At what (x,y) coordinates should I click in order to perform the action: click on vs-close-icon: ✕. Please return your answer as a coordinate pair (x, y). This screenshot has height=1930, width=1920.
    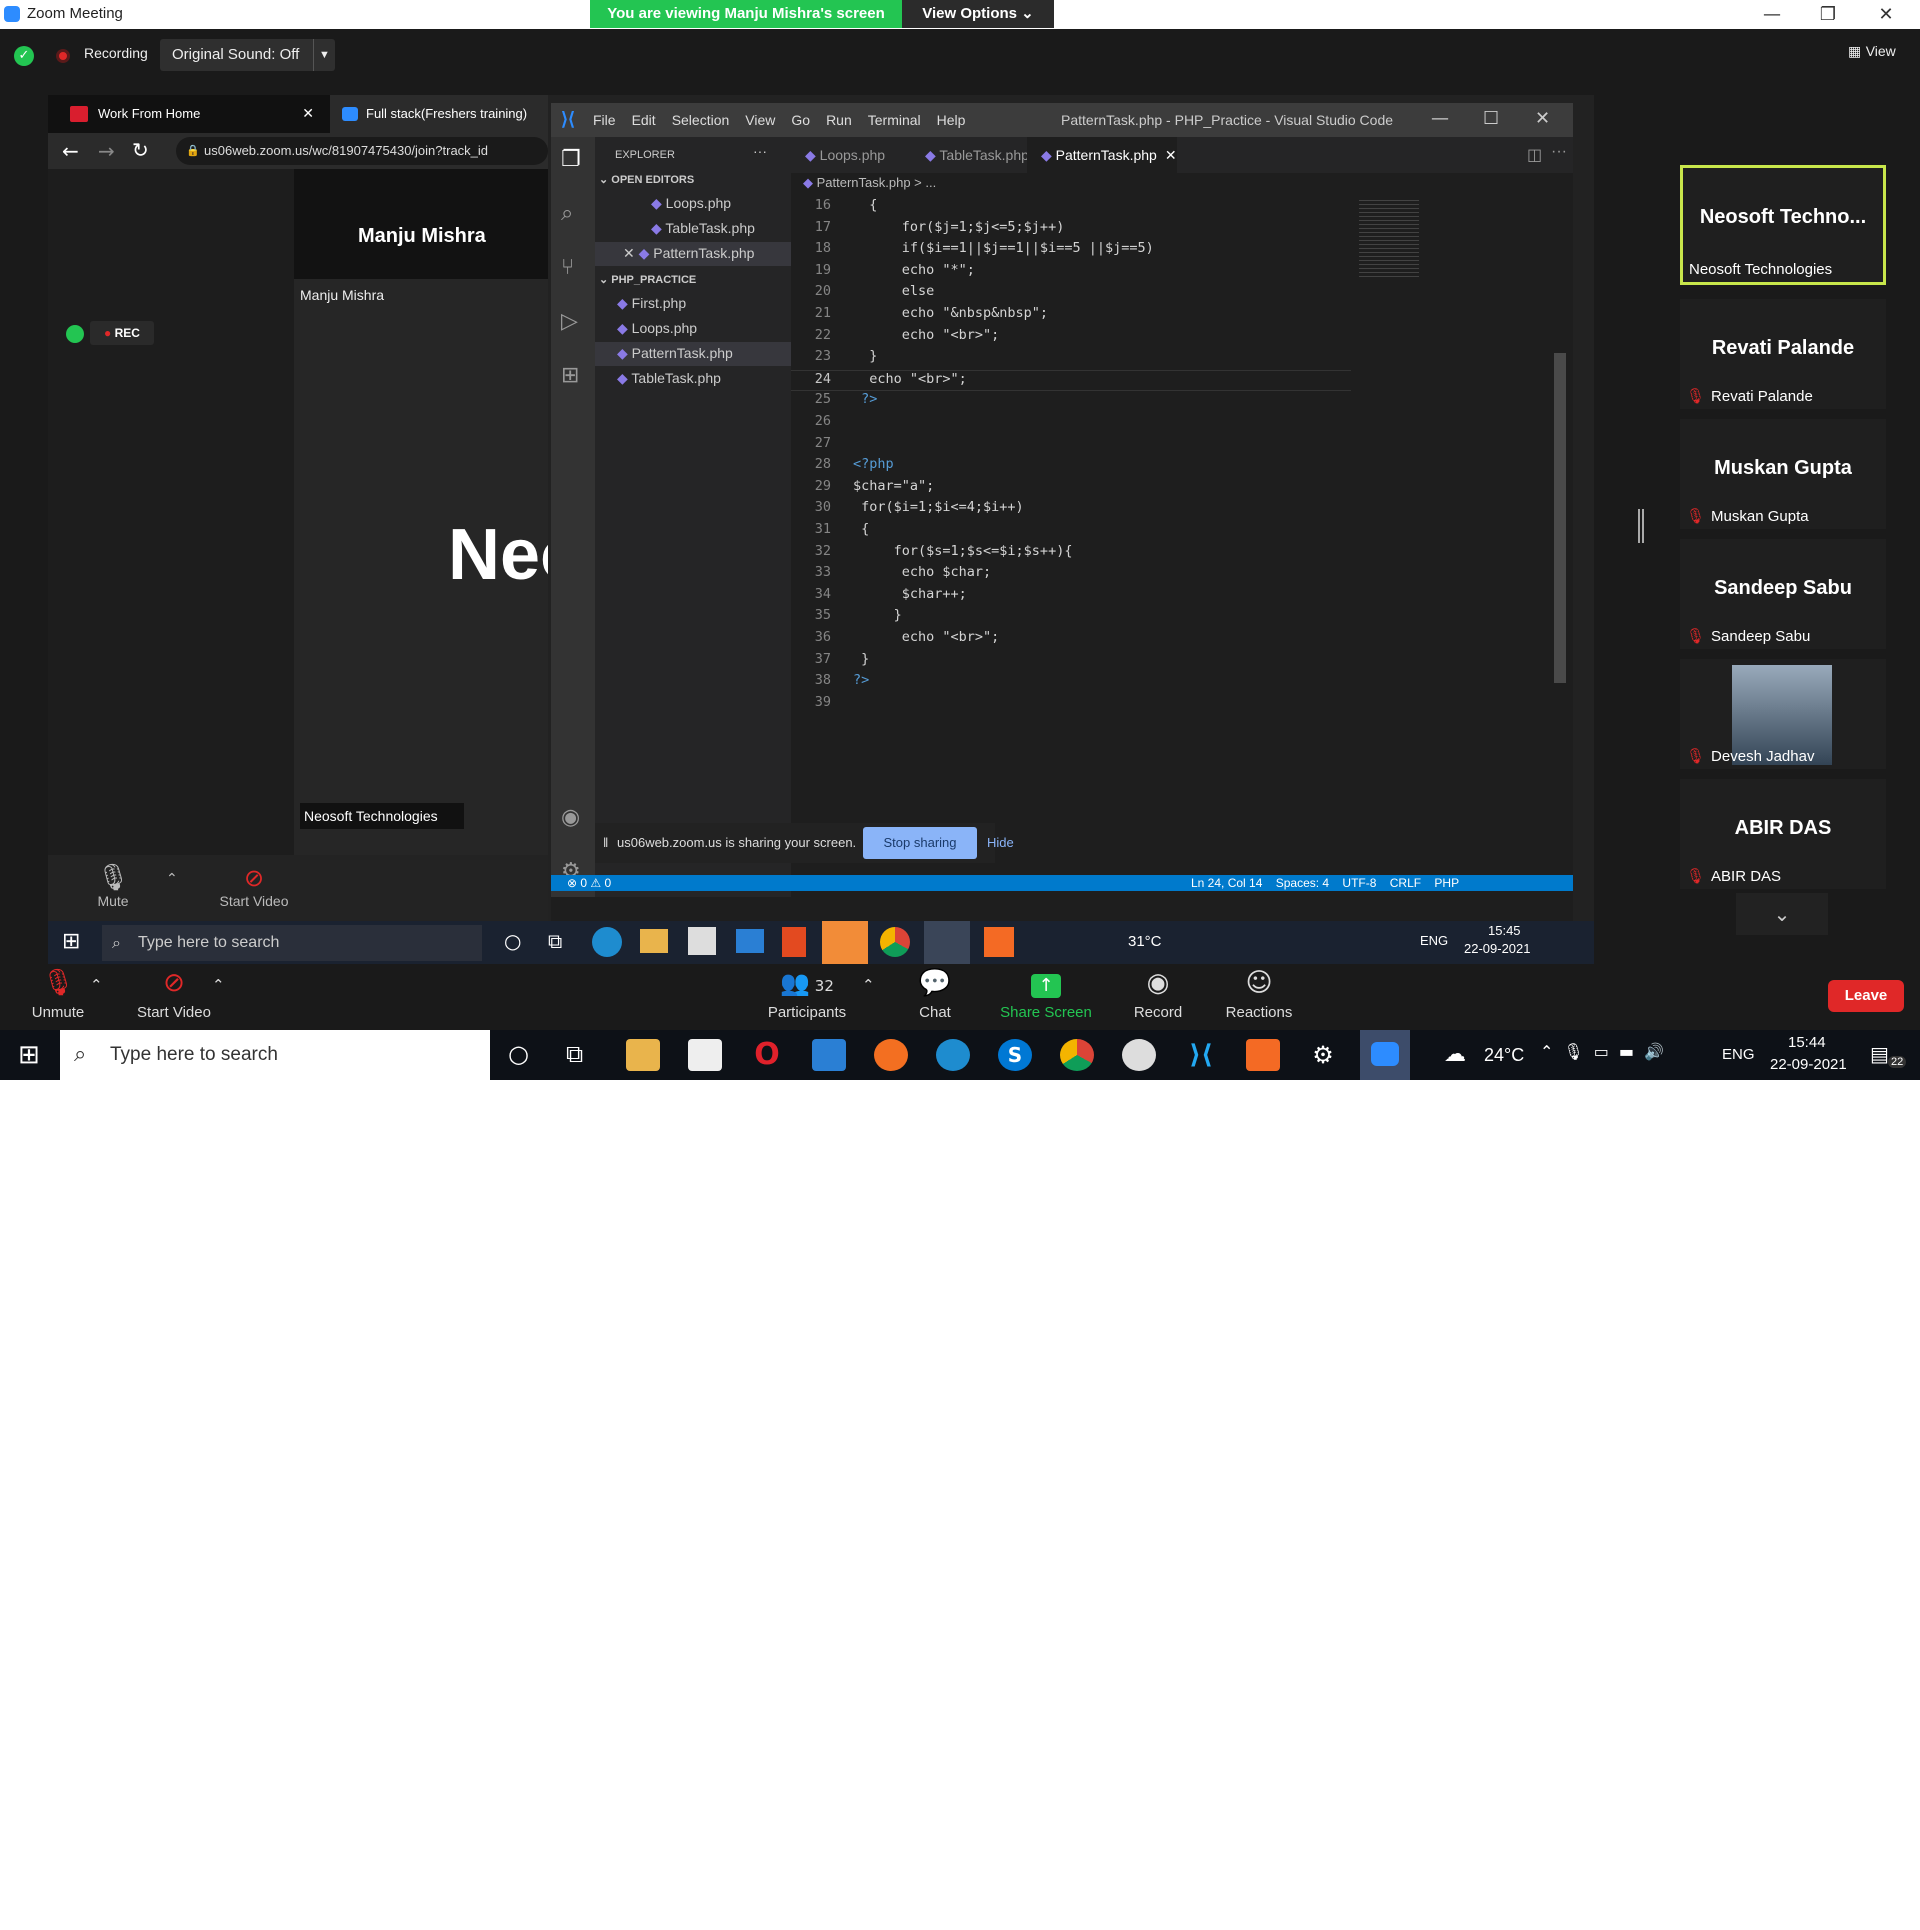
    Looking at the image, I should click on (1542, 118).